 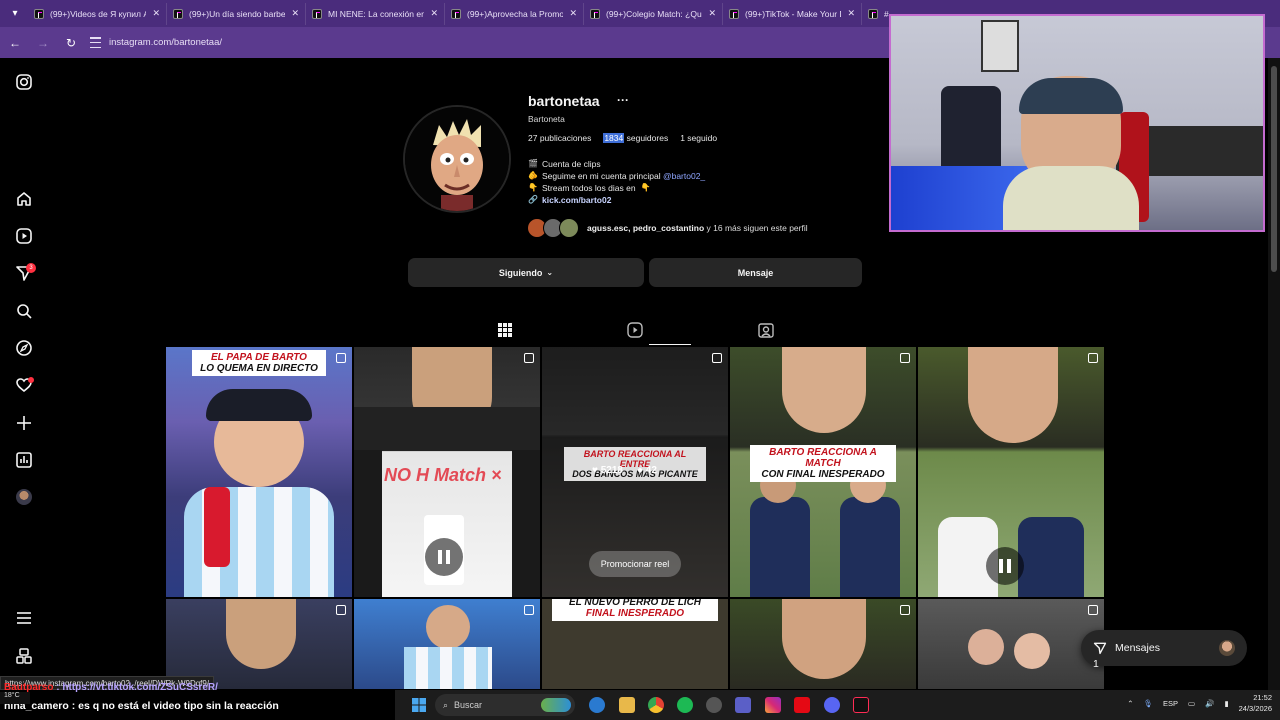 I want to click on browser-tab: MI NENE: La conexión entre ✕, so click(x=375, y=13).